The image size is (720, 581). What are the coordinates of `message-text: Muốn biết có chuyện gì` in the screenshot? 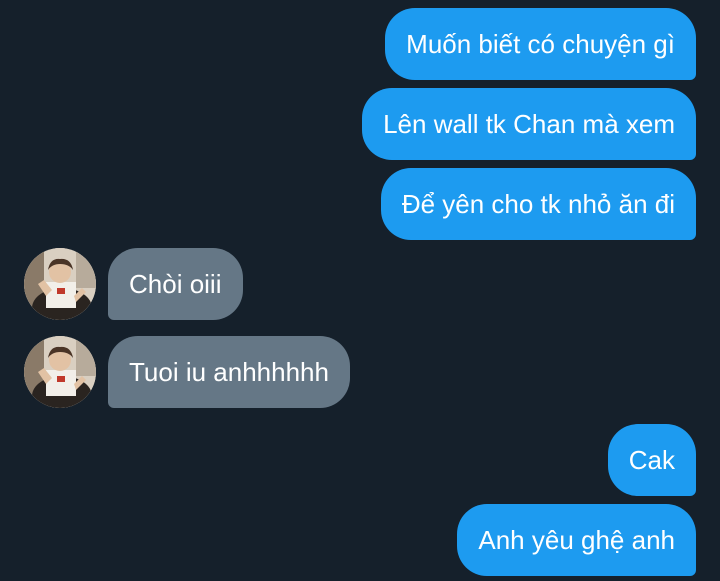 It's located at (540, 44).